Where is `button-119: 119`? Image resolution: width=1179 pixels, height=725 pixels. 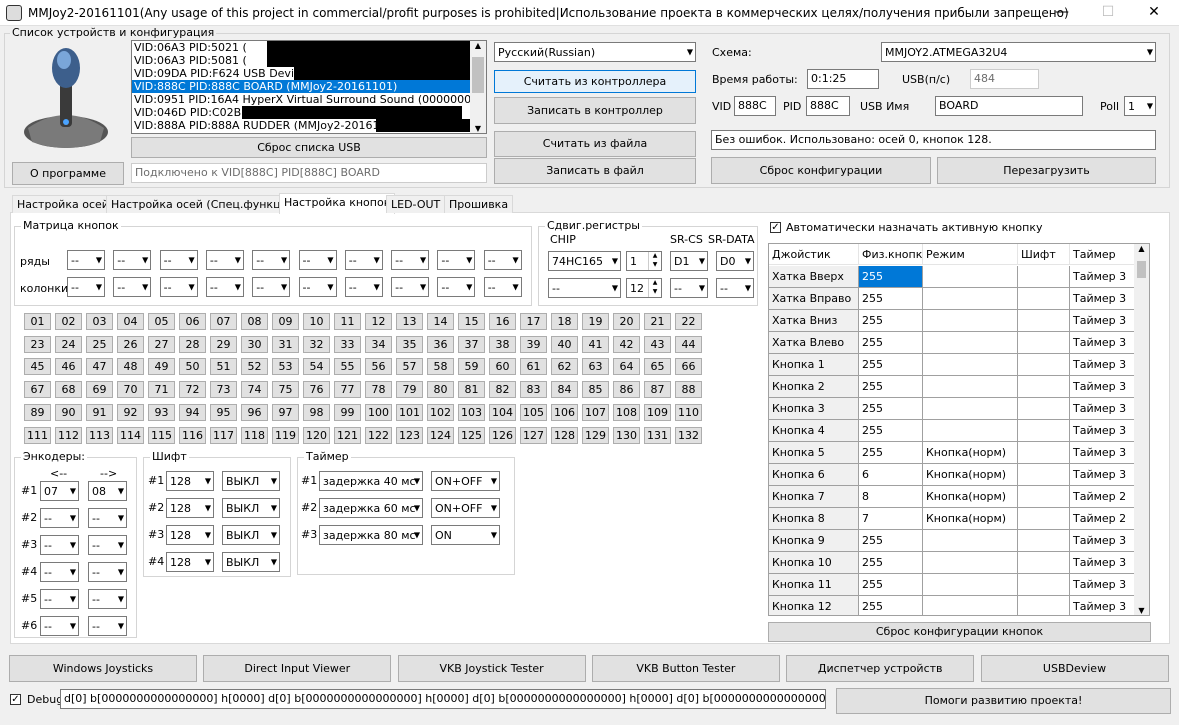
button-119: 119 is located at coordinates (285, 435).